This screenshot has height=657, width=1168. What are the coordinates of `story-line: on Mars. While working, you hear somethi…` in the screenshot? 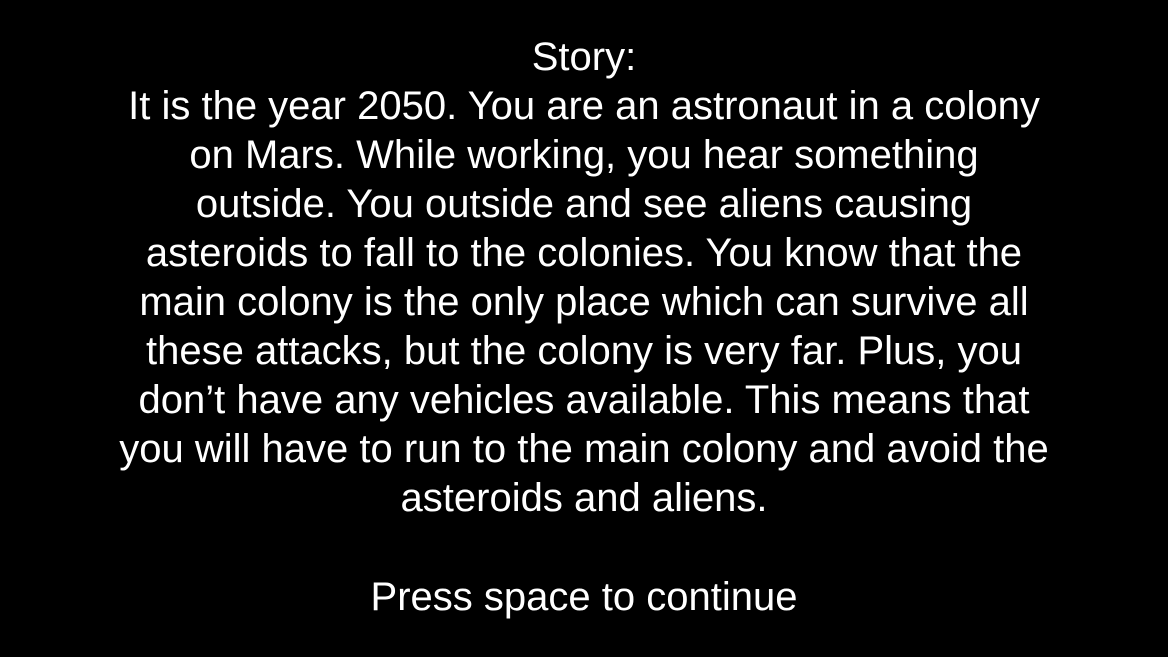 It's located at (584, 155).